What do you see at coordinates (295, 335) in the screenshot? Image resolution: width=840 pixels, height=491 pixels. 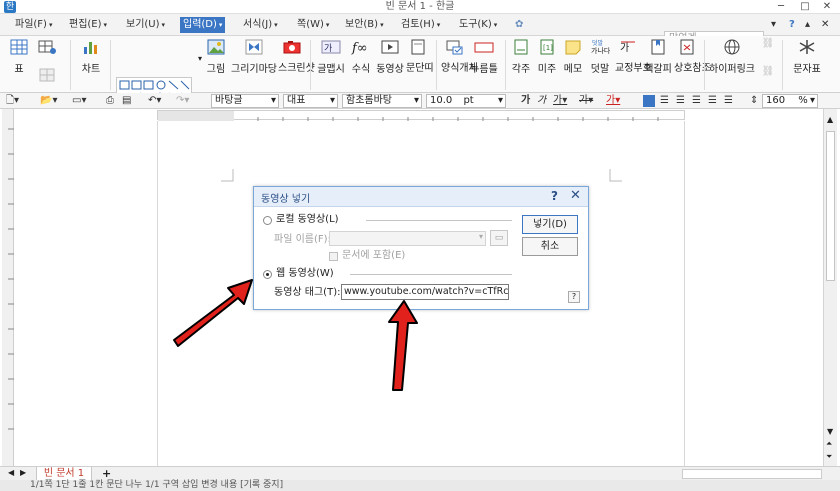 I see `annotation-arrows` at bounding box center [295, 335].